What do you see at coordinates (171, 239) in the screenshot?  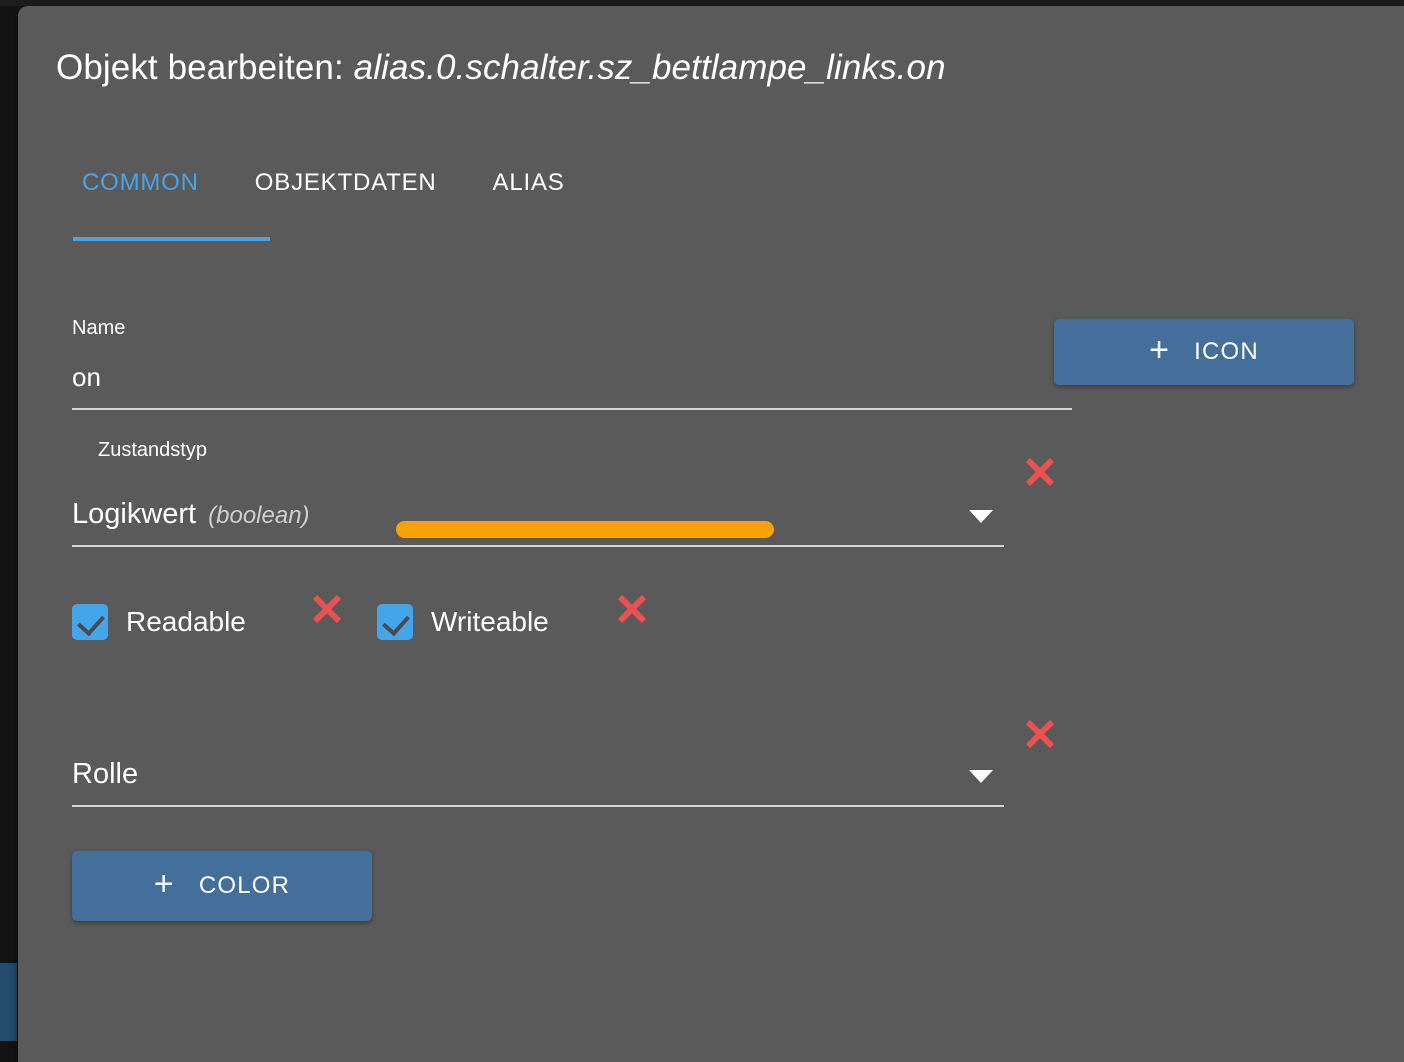 I see `tab-active-indicator` at bounding box center [171, 239].